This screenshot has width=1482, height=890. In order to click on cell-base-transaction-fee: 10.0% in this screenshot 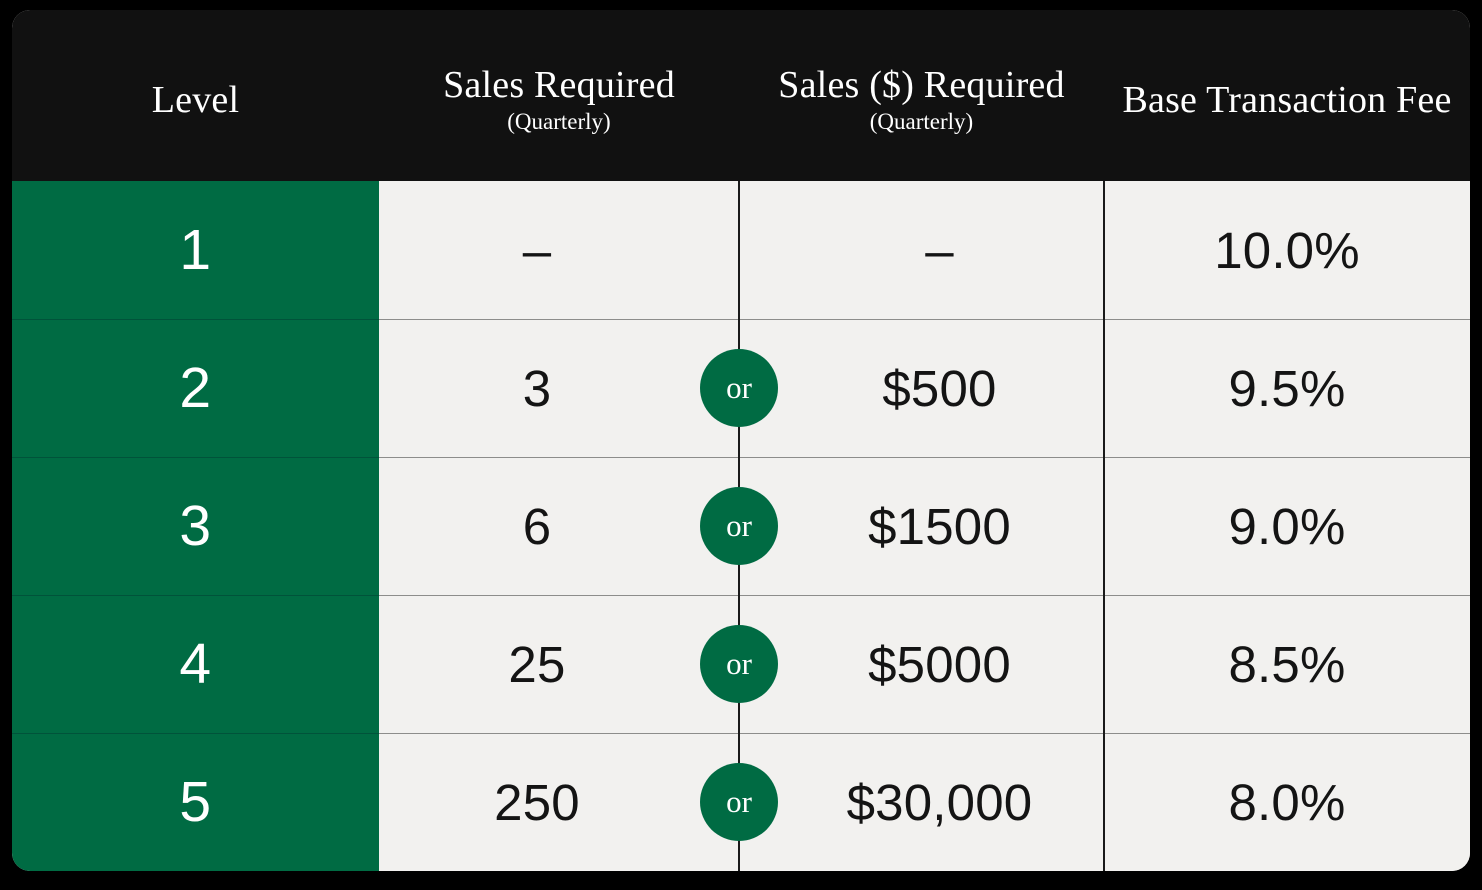, I will do `click(1287, 250)`.